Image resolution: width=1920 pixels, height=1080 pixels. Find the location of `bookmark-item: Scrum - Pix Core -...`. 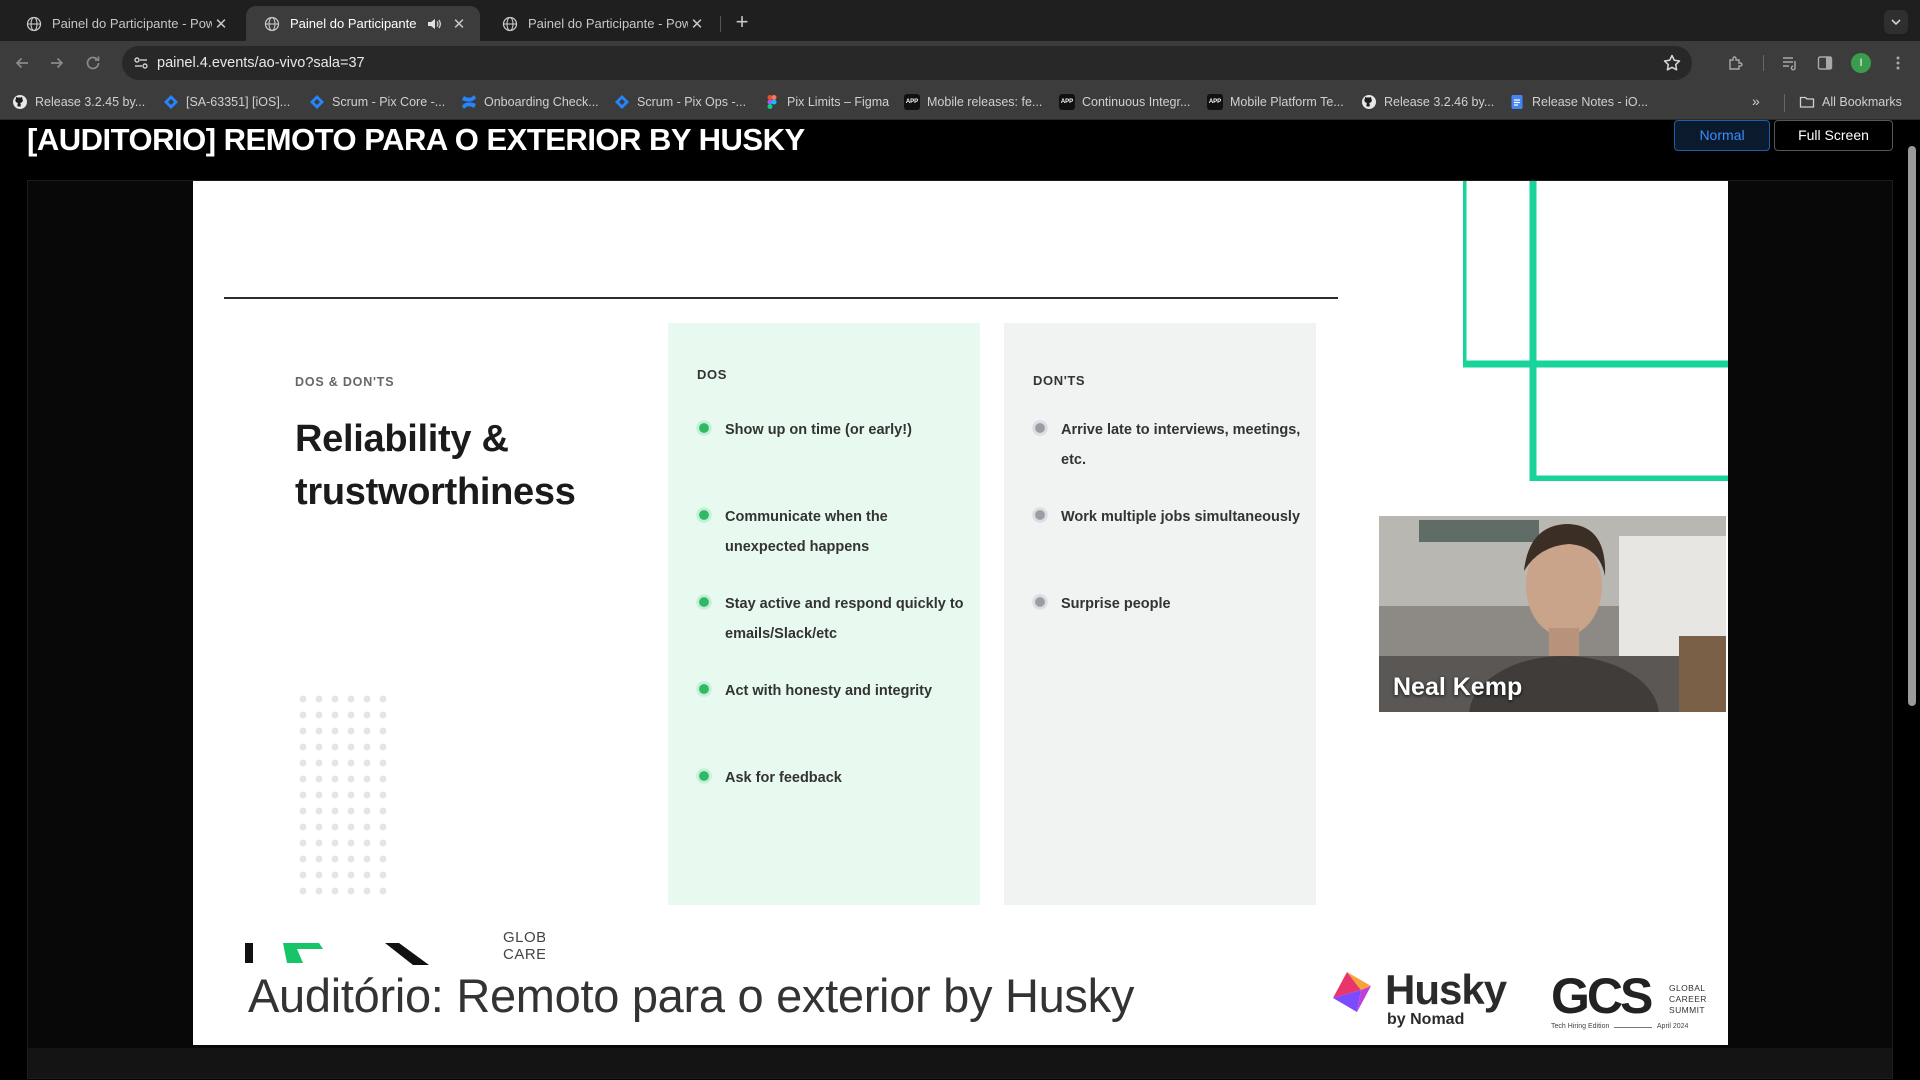

bookmark-item: Scrum - Pix Core -... is located at coordinates (377, 102).